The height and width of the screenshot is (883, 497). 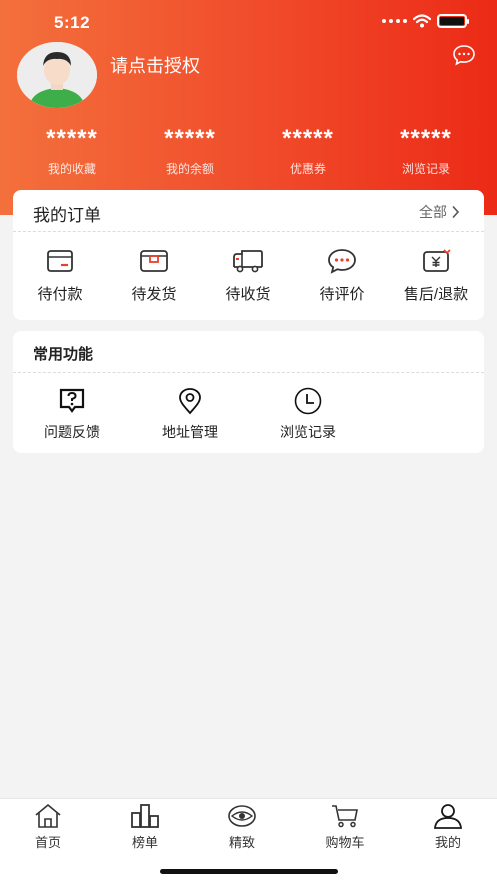 What do you see at coordinates (436, 294) in the screenshot?
I see `order-item-label: 售后/退款` at bounding box center [436, 294].